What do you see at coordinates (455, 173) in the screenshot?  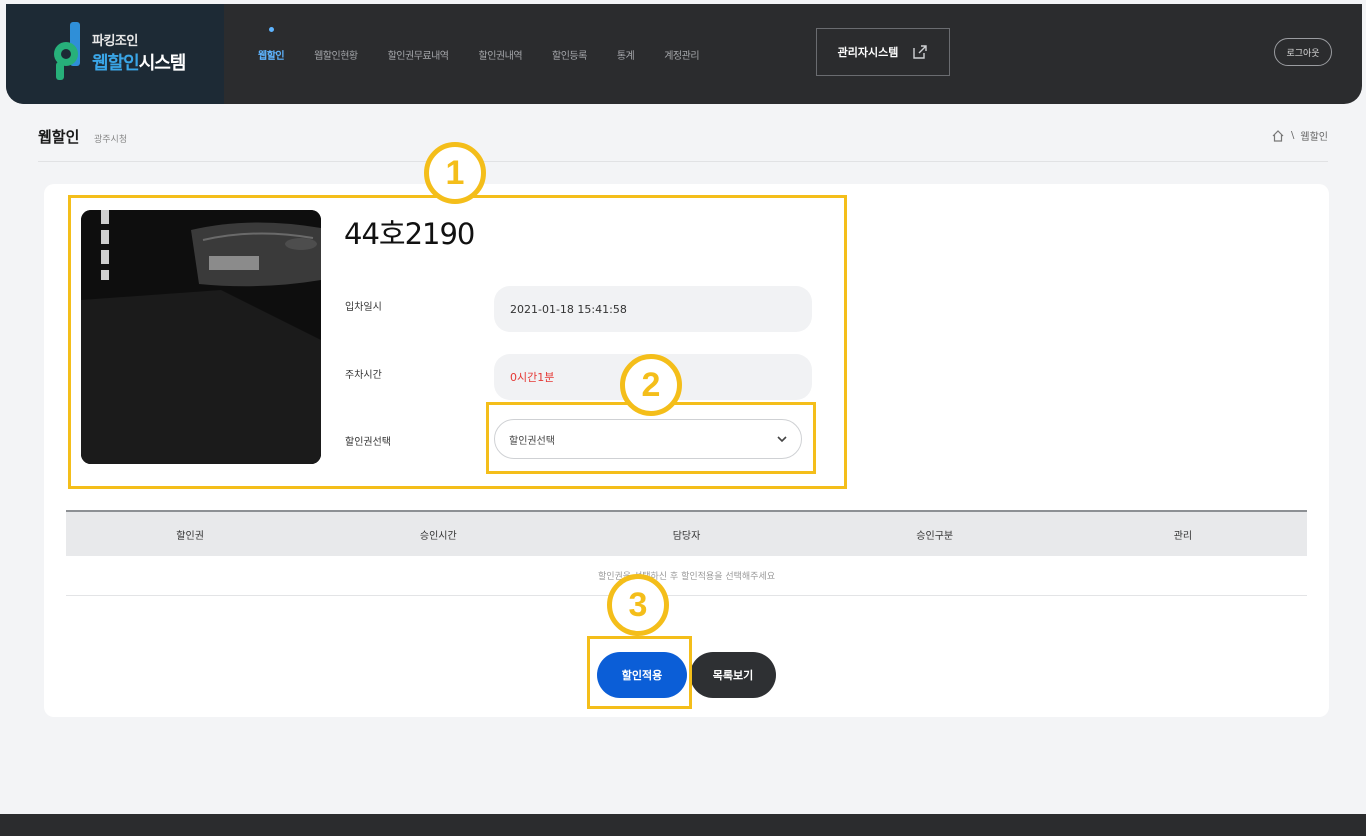 I see `annotation-badge-1: 1` at bounding box center [455, 173].